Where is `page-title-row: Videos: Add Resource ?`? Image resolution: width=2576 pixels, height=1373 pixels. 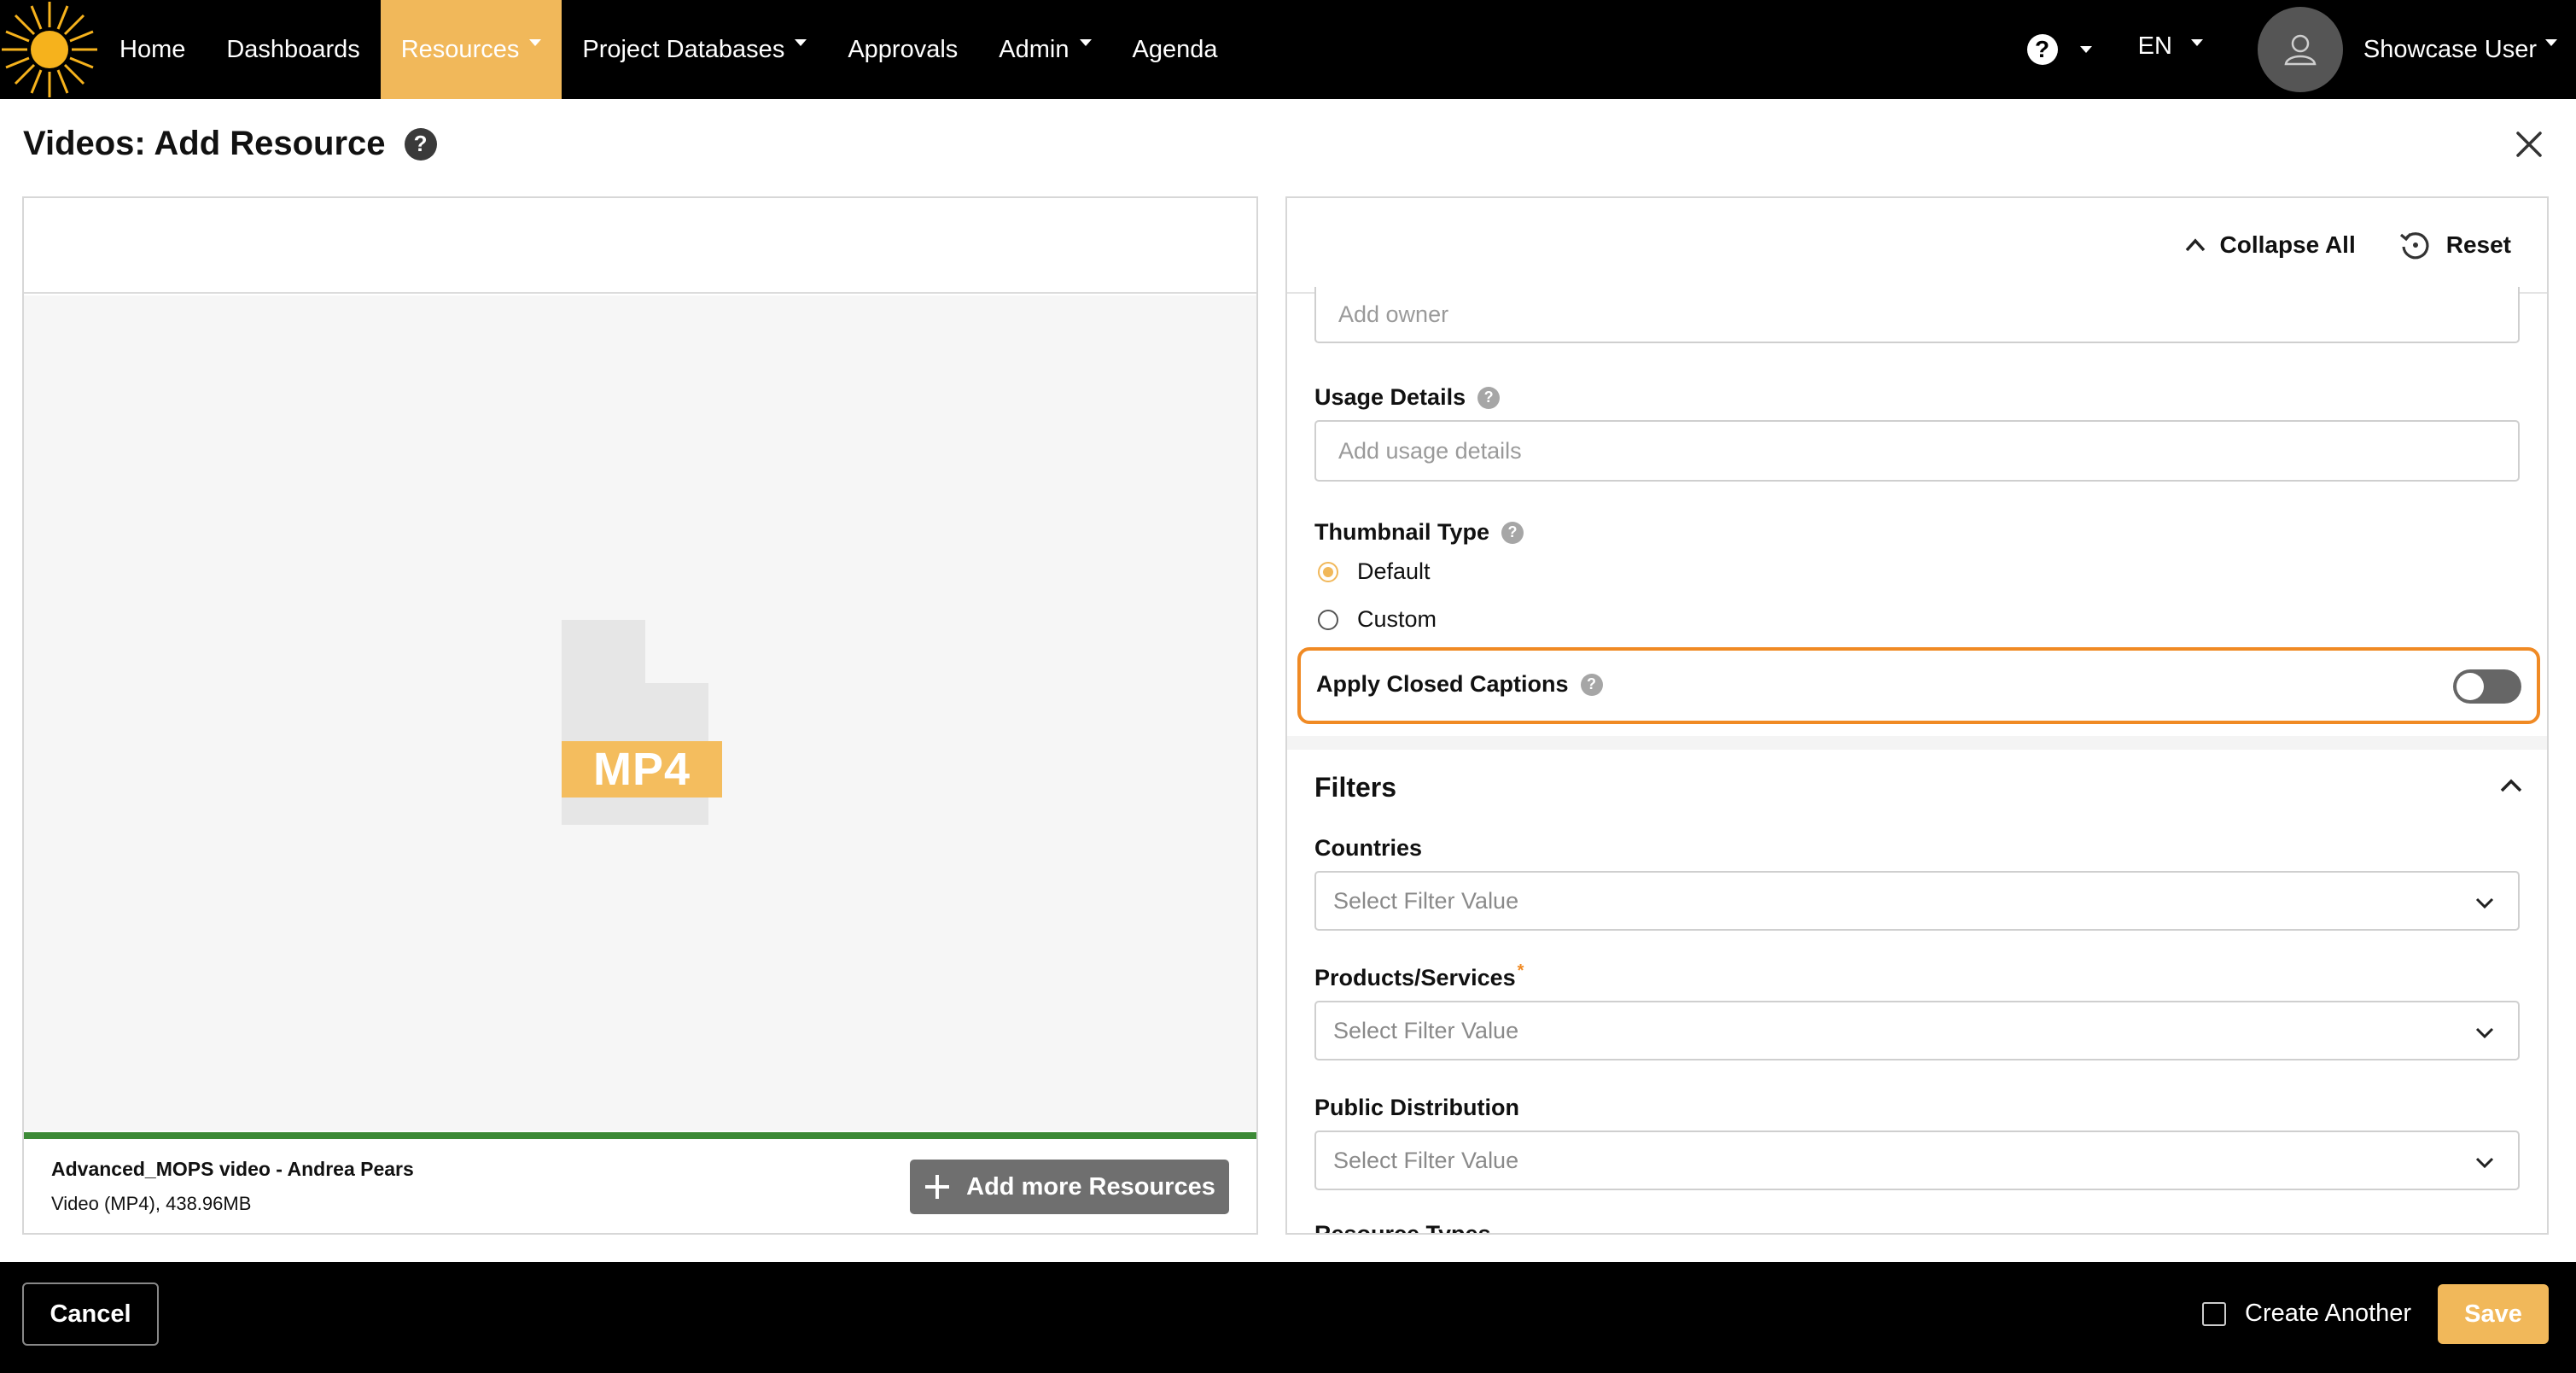
page-title-row: Videos: Add Resource ? is located at coordinates (230, 144).